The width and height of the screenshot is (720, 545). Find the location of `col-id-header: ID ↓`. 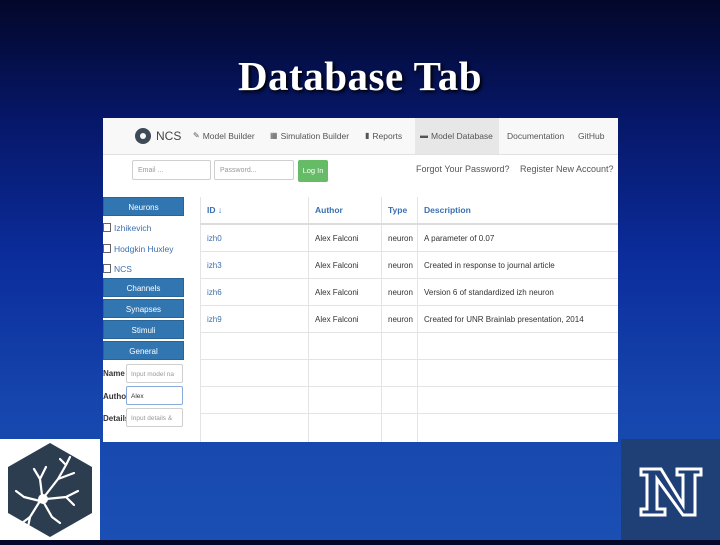

col-id-header: ID ↓ is located at coordinates (254, 211).